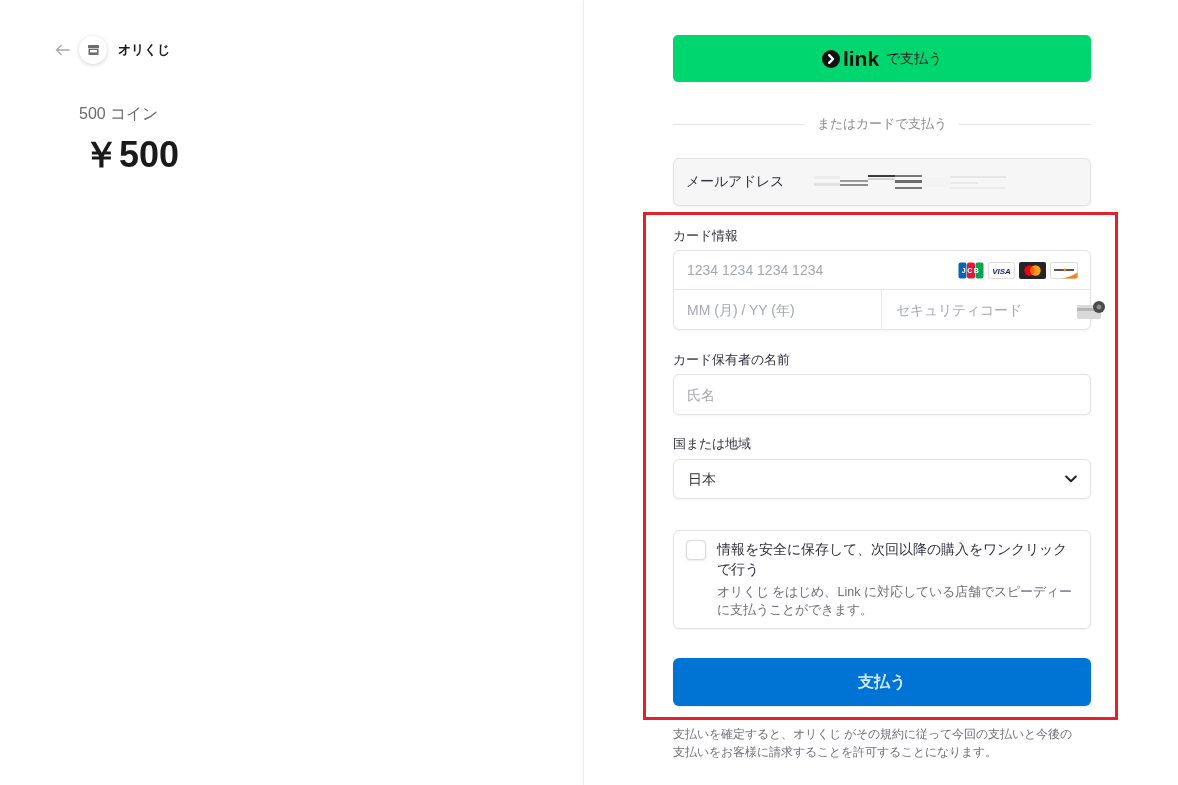 The image size is (1178, 785). I want to click on back-arrow-icon, so click(62, 50).